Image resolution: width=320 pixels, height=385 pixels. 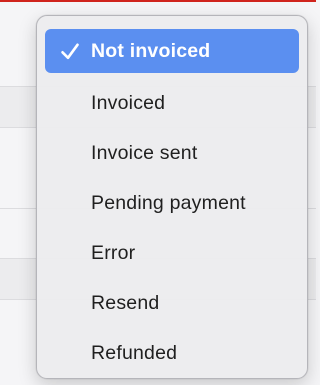 I want to click on menu-item-pending-payment: Pending payment, so click(x=172, y=203).